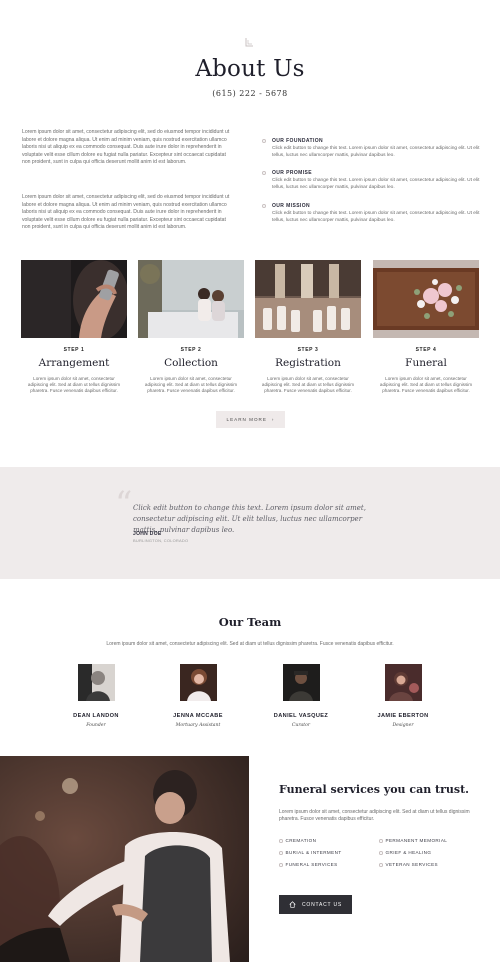 The image size is (500, 962). Describe the element at coordinates (124, 859) in the screenshot. I see `hero-photo` at that location.